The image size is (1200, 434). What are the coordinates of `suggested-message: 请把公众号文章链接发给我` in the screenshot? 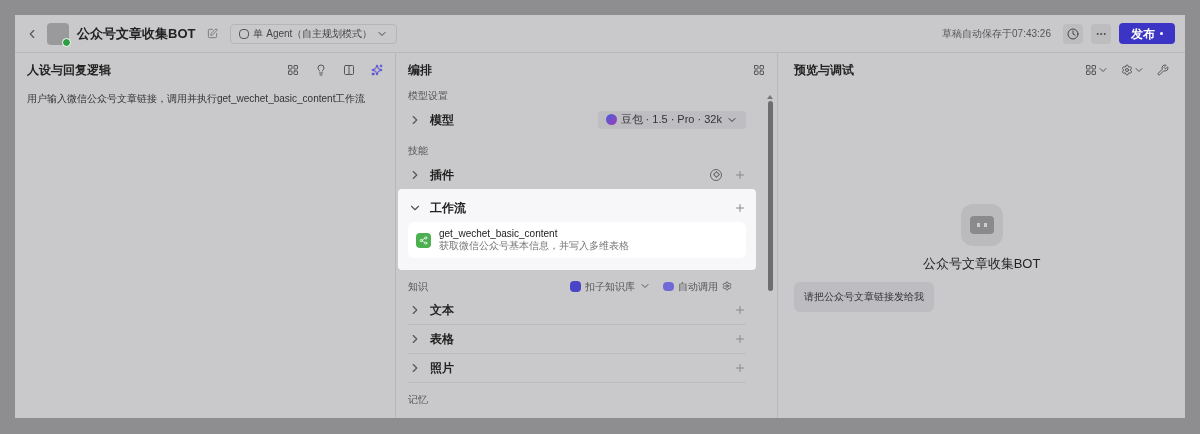 It's located at (864, 296).